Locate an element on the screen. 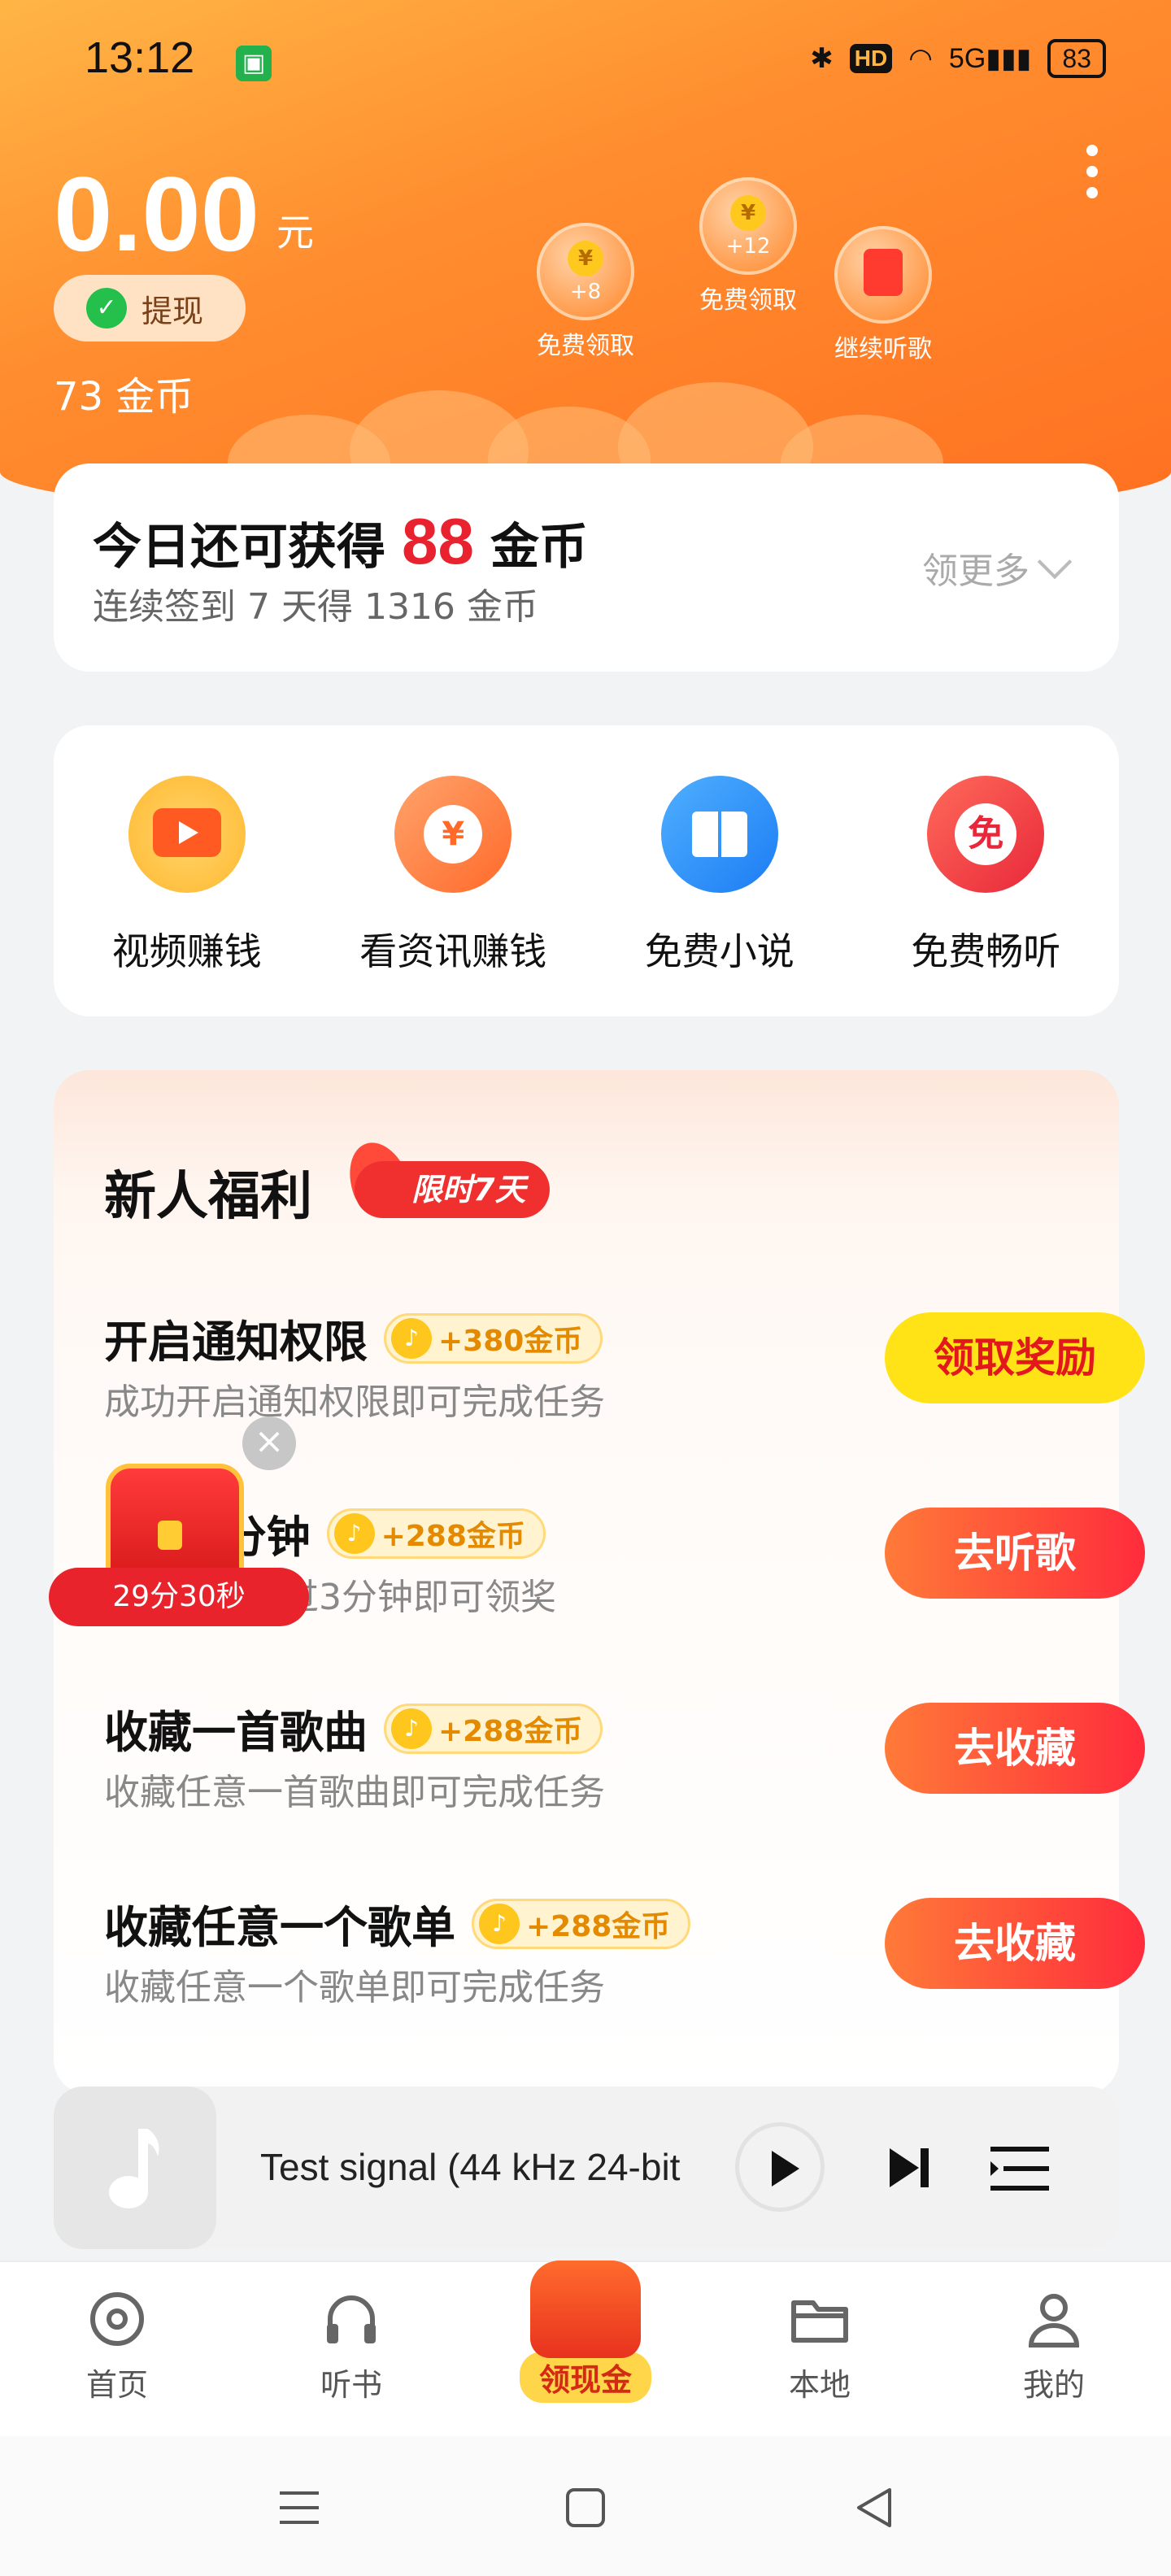  claim-reward-button: 领取奖励 is located at coordinates (1015, 1357).